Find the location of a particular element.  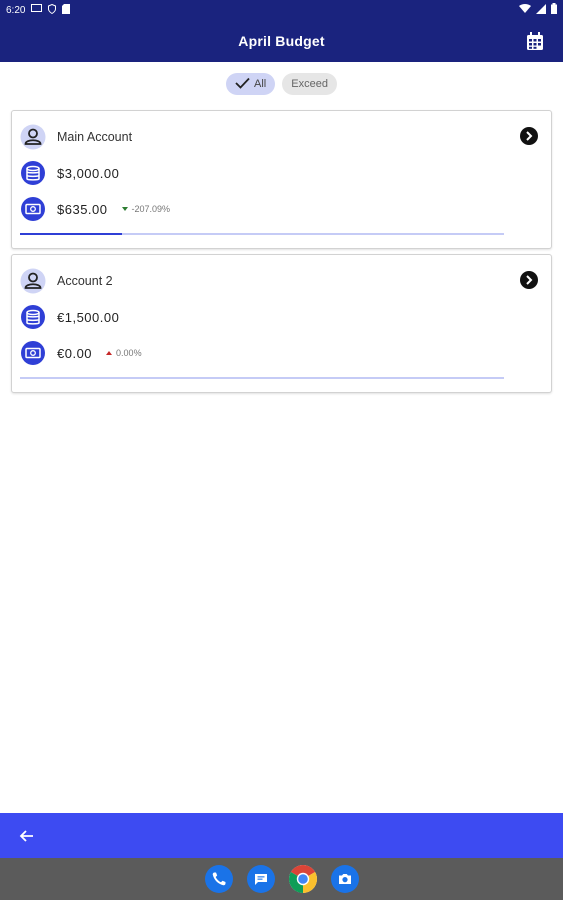

wifi-icon is located at coordinates (525, 10).